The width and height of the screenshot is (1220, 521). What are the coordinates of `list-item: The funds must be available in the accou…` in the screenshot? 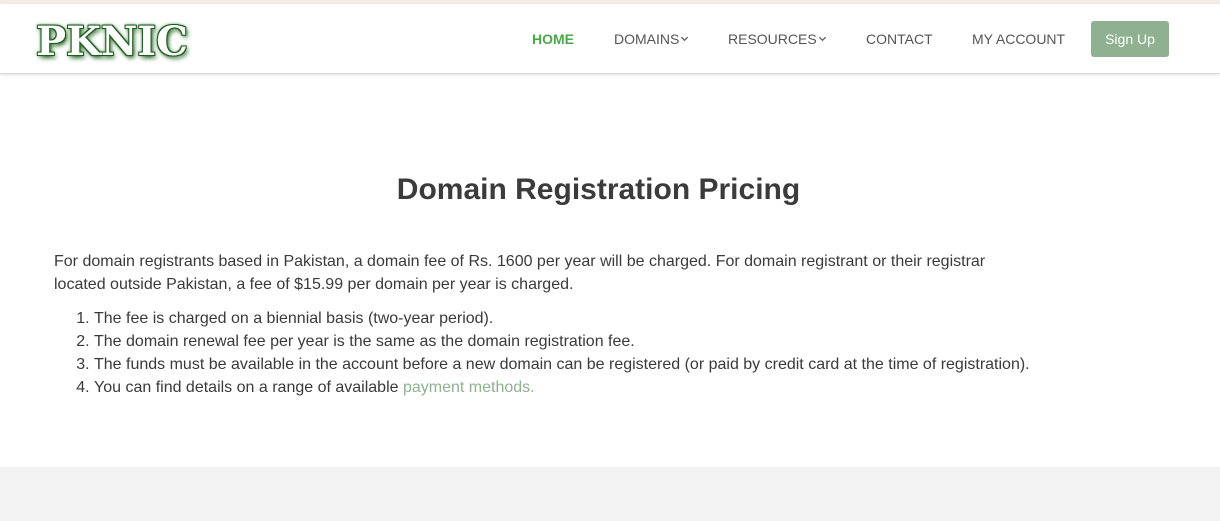 It's located at (594, 364).